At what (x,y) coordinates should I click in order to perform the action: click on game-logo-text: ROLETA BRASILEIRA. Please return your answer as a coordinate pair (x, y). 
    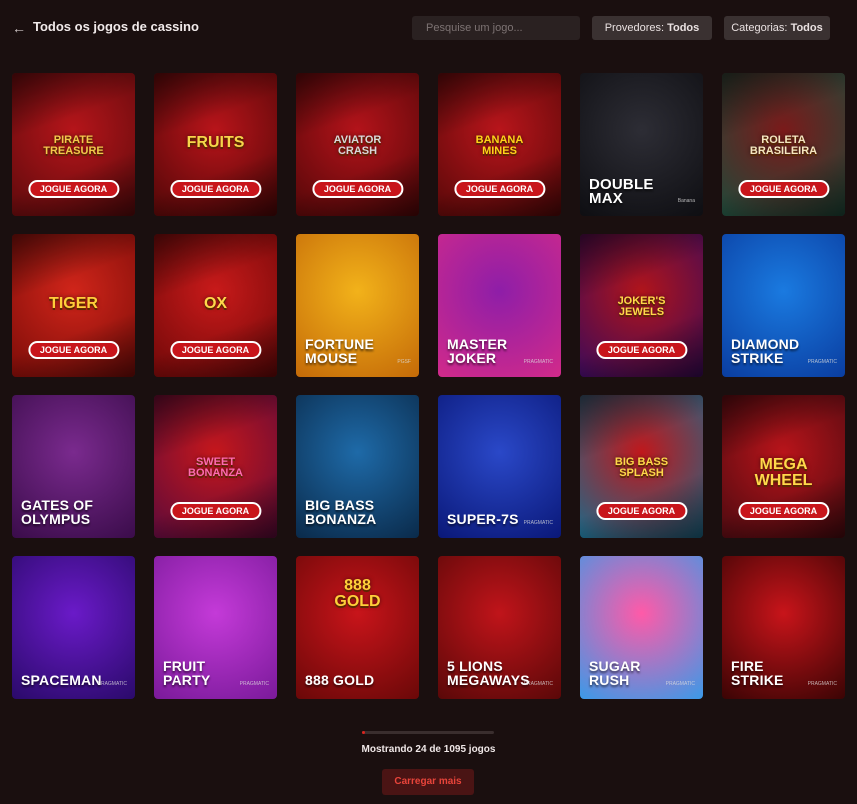
    Looking at the image, I should click on (783, 145).